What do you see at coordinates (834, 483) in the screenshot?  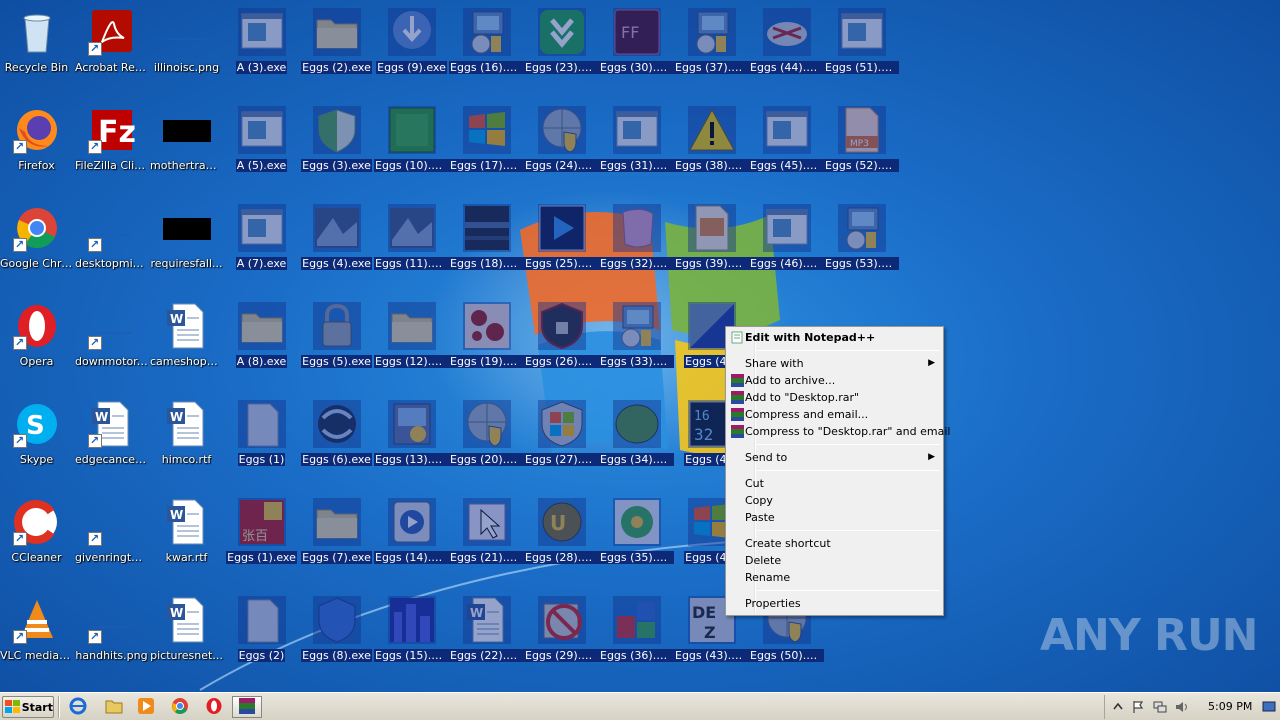 I see `menu-item-cut: Cut` at bounding box center [834, 483].